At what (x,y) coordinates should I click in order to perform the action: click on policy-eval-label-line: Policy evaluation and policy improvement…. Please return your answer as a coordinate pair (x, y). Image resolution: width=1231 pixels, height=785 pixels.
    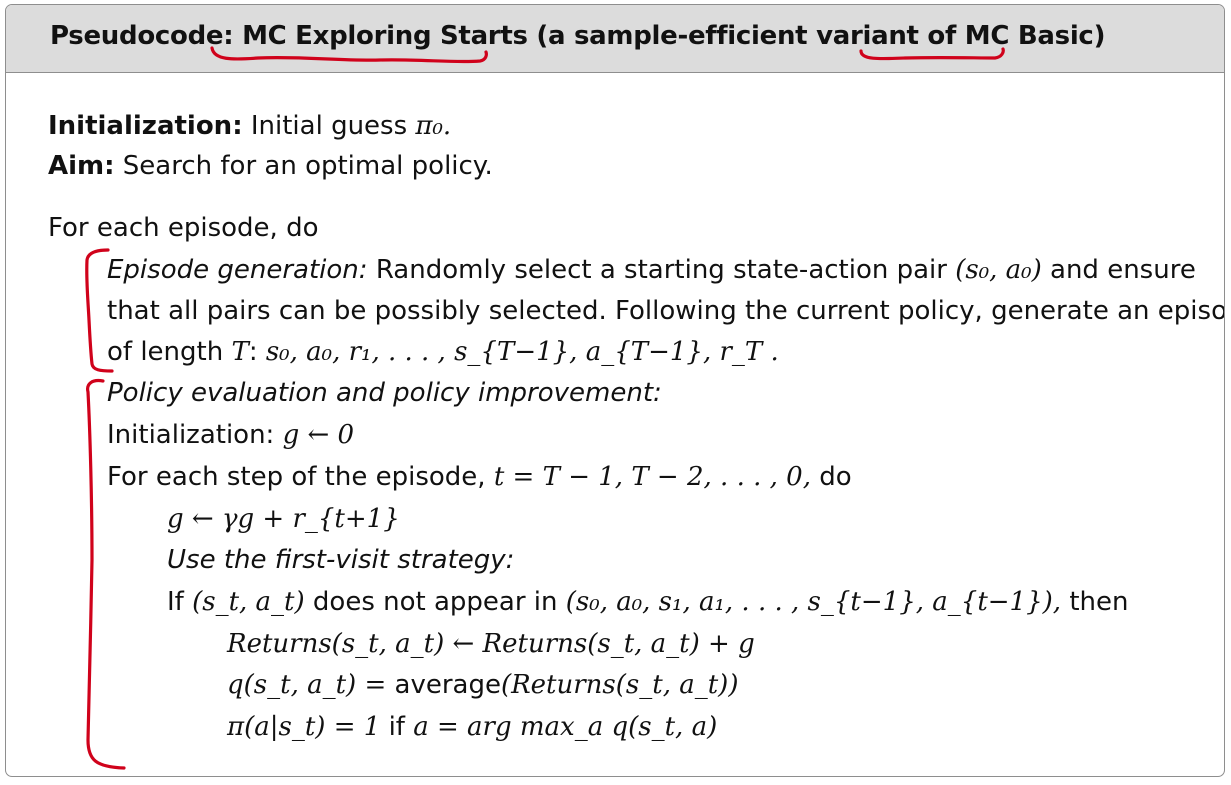
    Looking at the image, I should click on (384, 393).